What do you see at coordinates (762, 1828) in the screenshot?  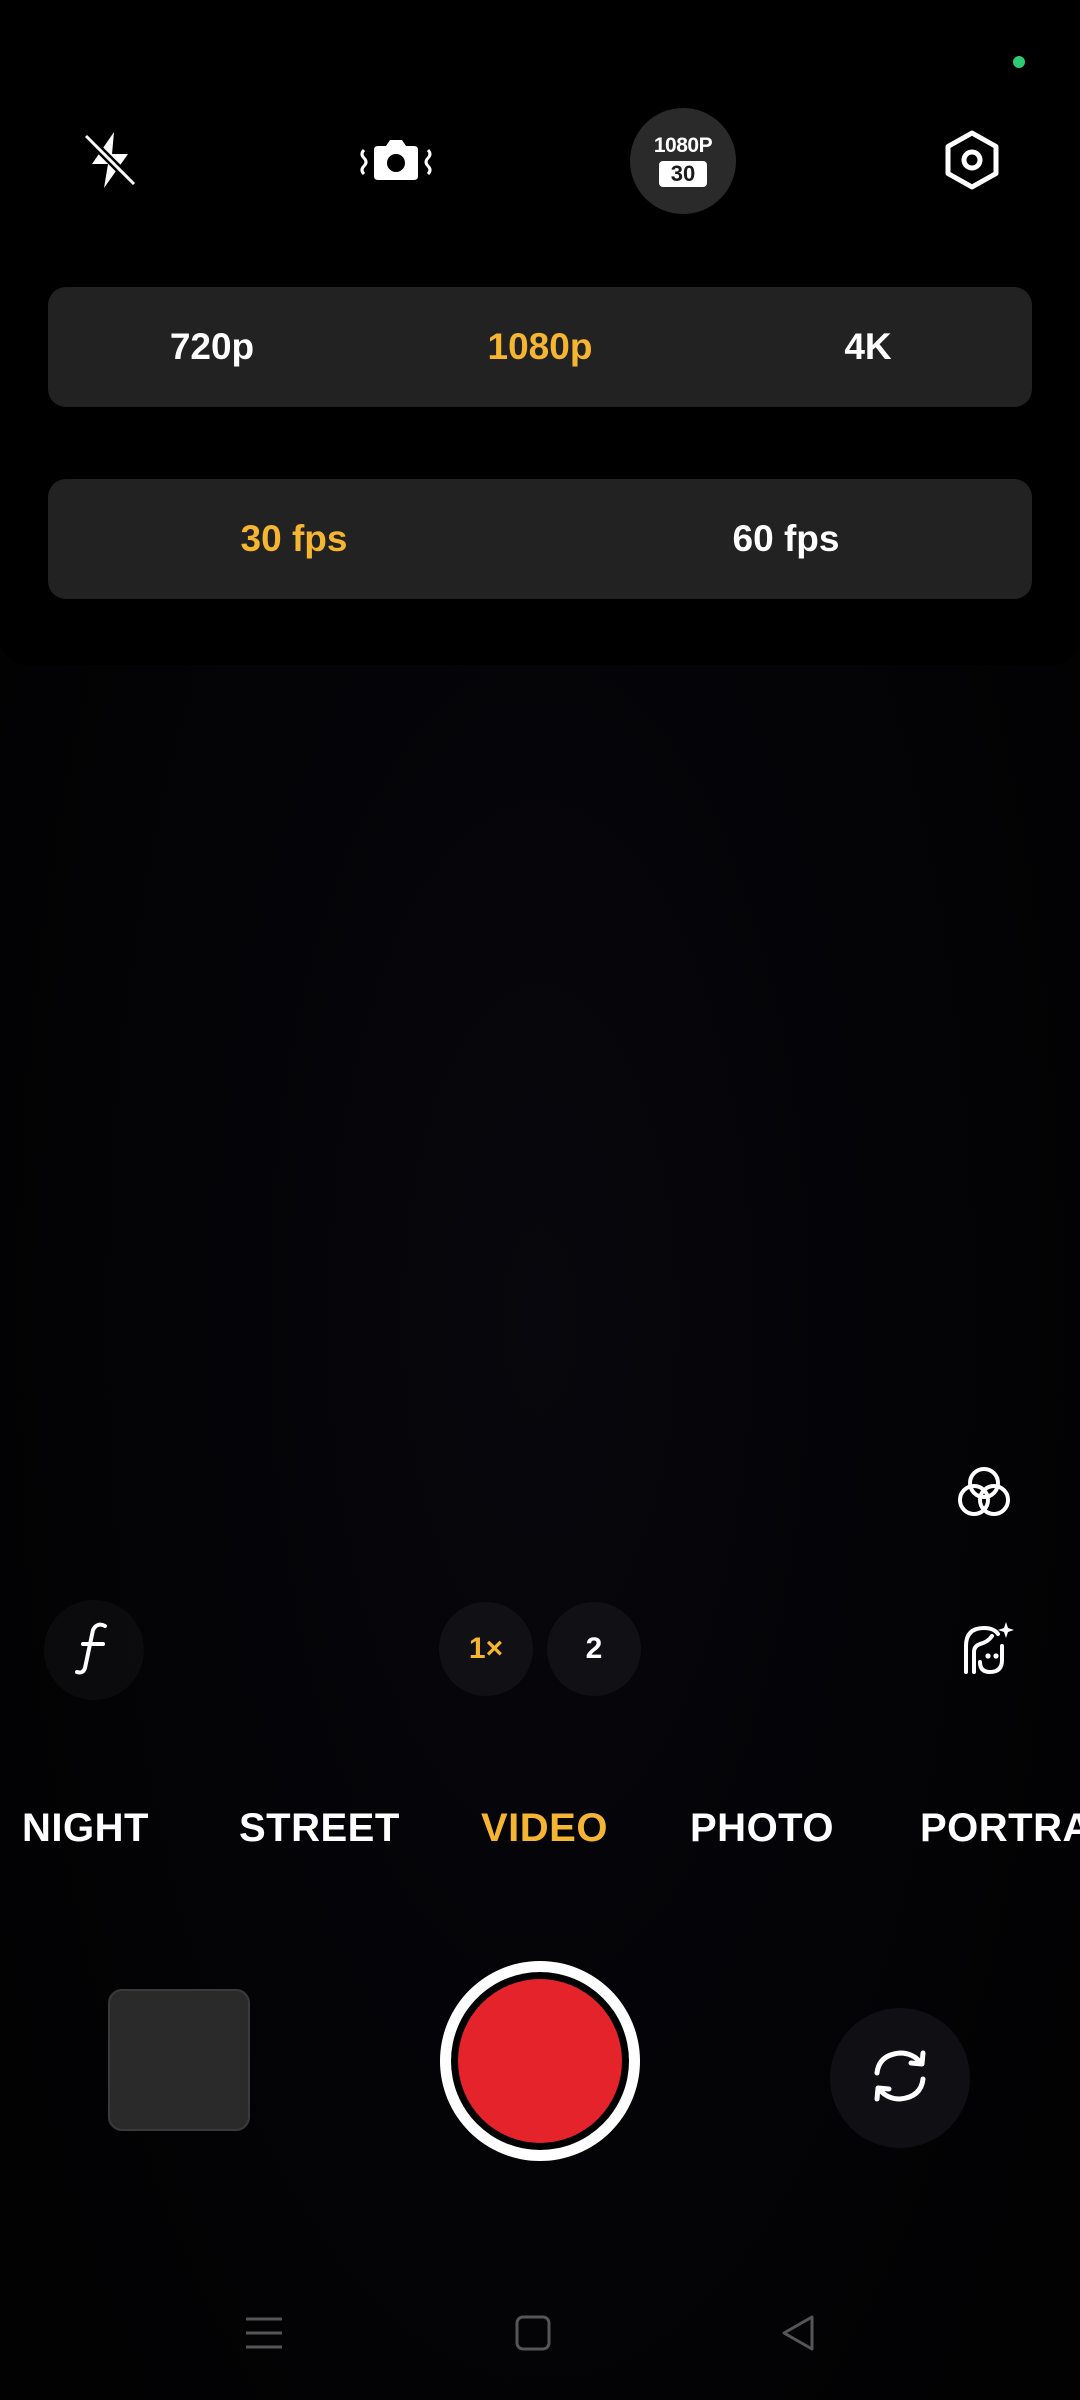 I see `mode-photo: PHOTO` at bounding box center [762, 1828].